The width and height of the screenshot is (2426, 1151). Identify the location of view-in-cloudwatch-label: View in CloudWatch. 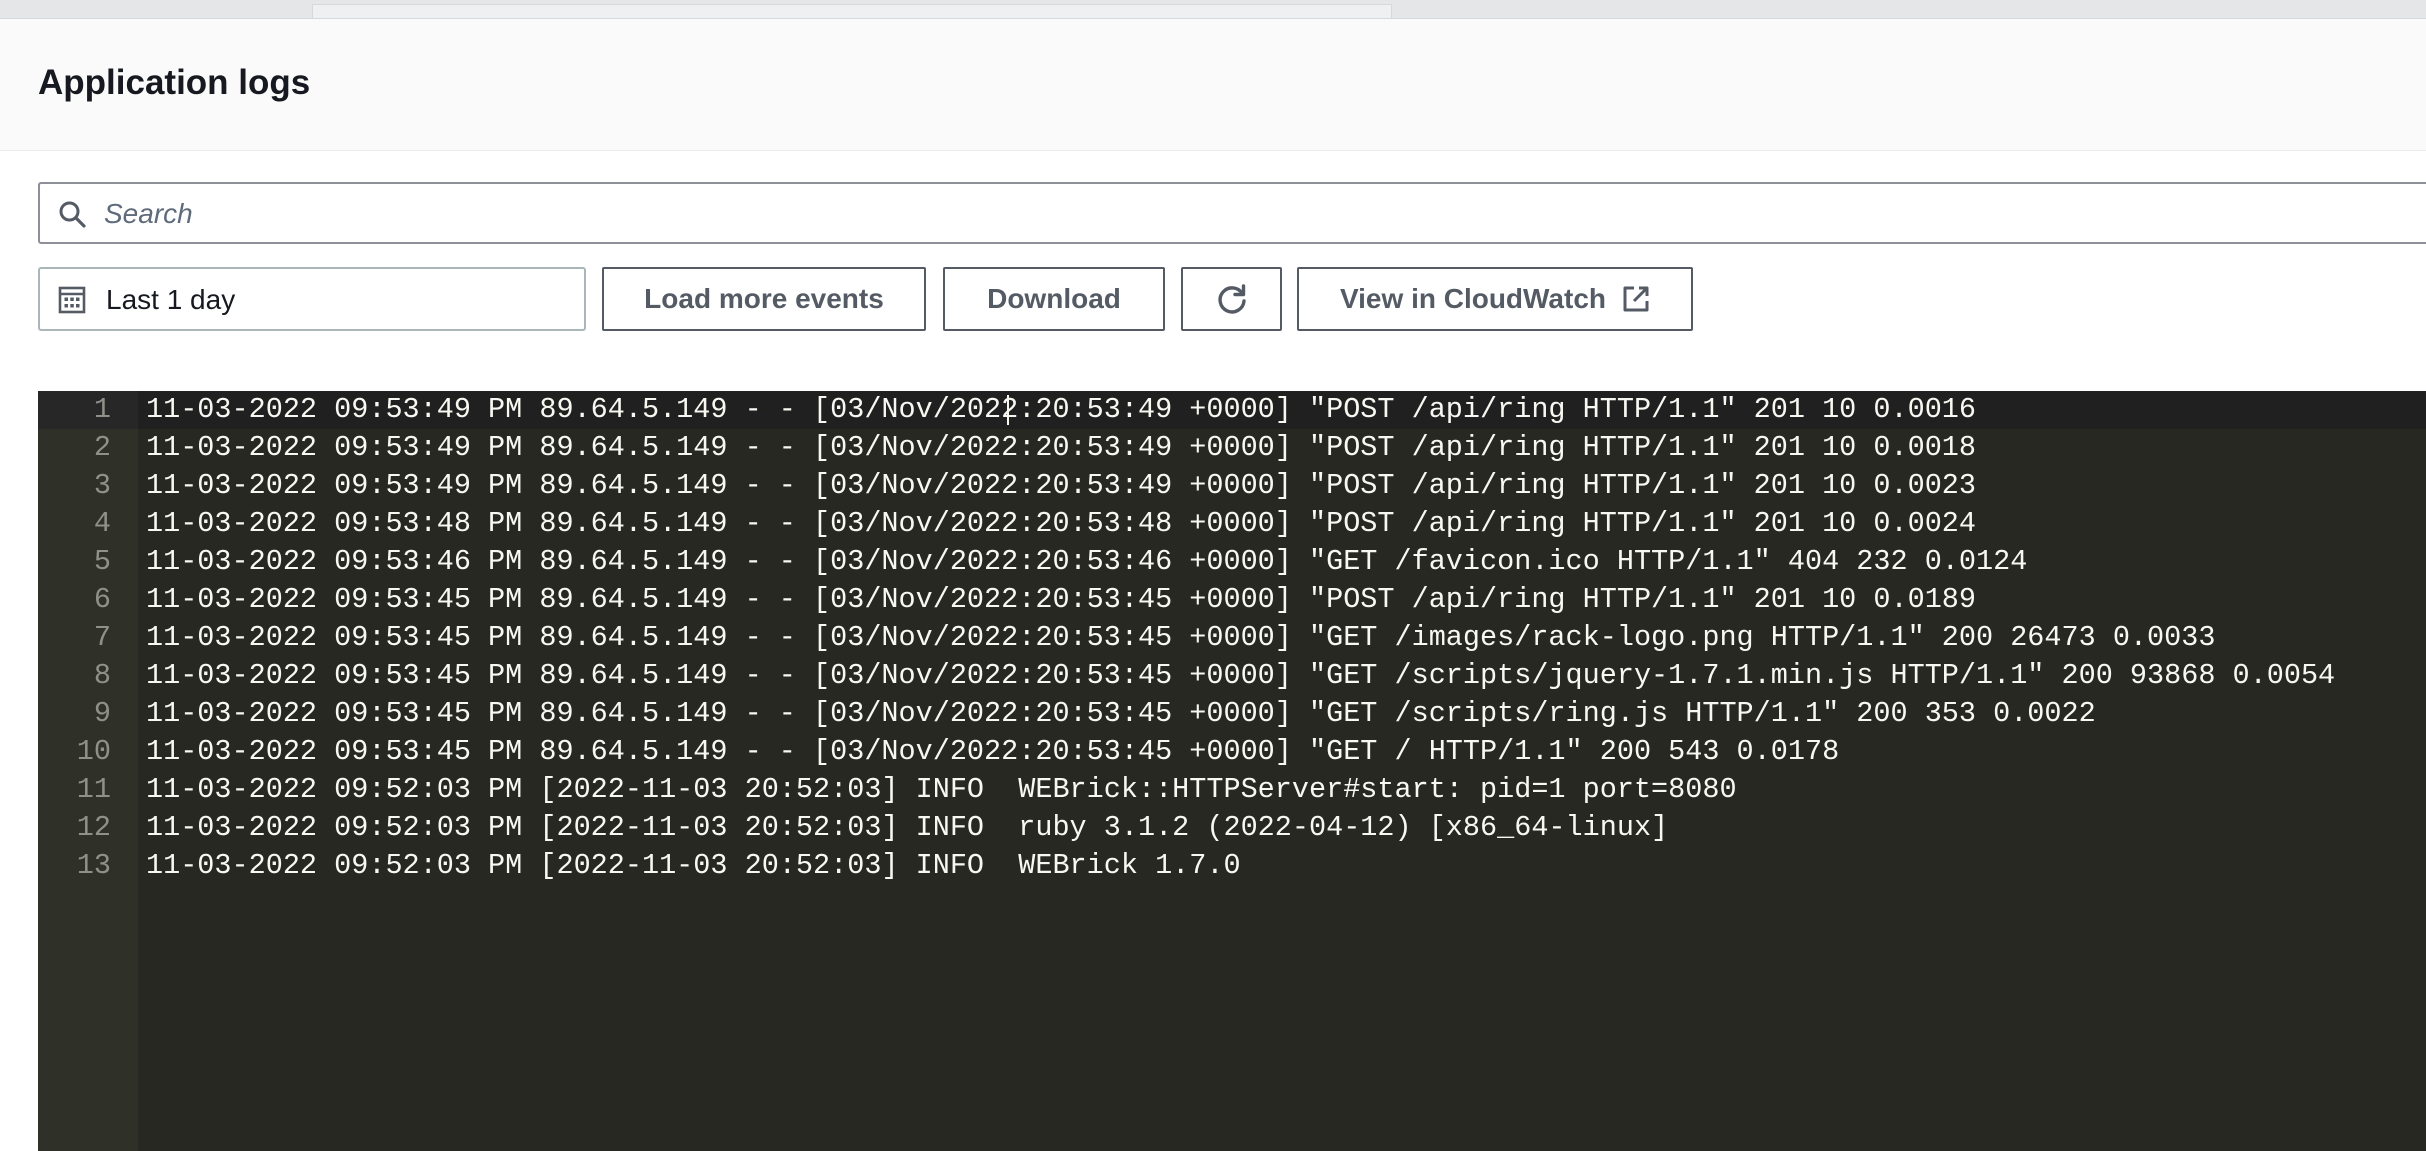
(1472, 298).